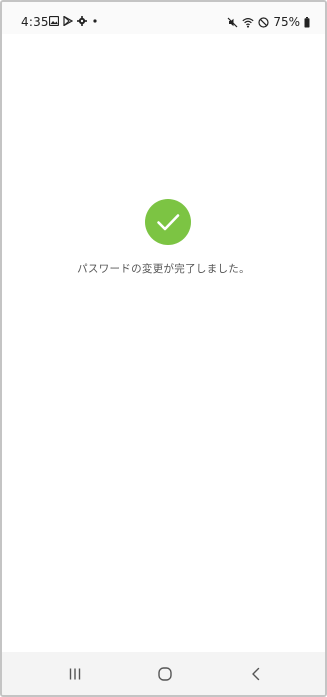 The height and width of the screenshot is (697, 327). Describe the element at coordinates (263, 22) in the screenshot. I see `do-not-disturb-icon` at that location.